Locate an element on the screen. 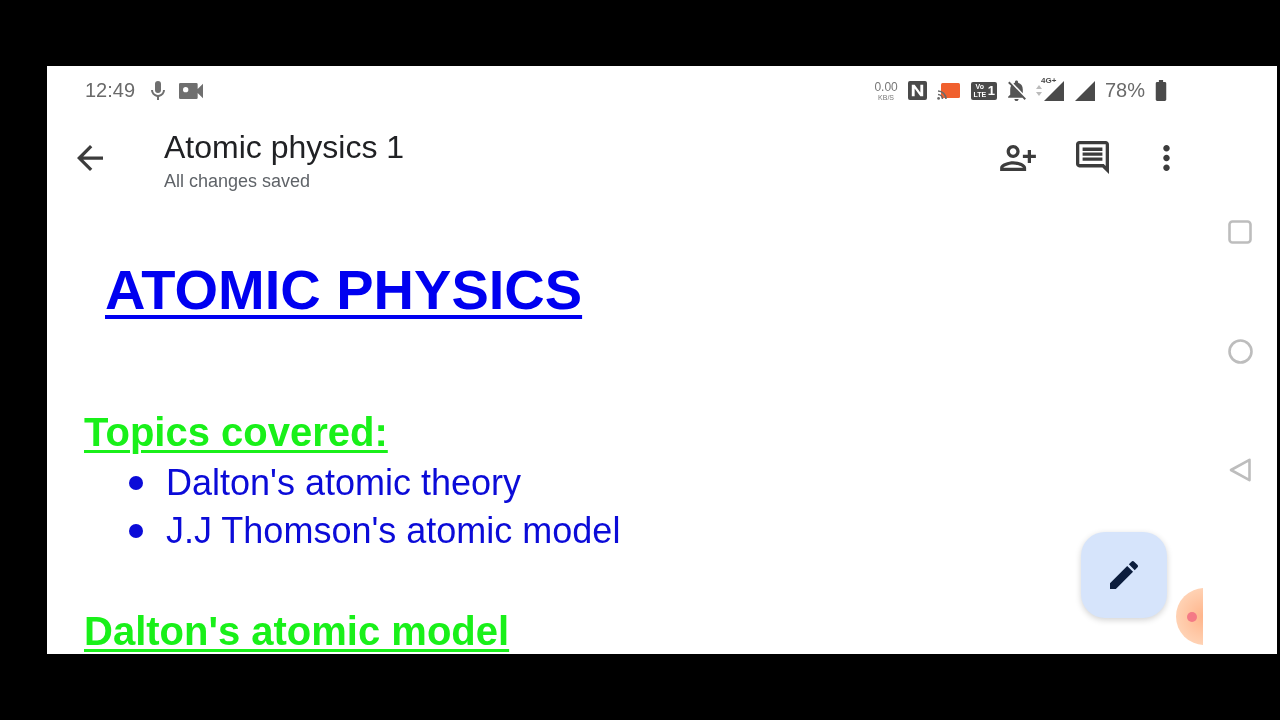 Image resolution: width=1280 pixels, height=720 pixels. data-rate-value: 0.00 is located at coordinates (886, 86).